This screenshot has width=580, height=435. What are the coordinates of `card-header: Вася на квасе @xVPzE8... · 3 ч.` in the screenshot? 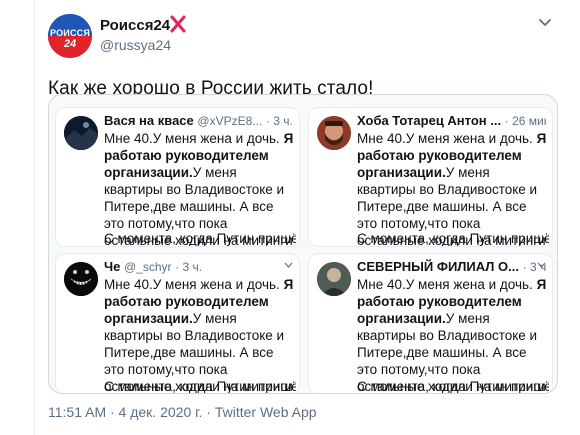 It's located at (198, 121).